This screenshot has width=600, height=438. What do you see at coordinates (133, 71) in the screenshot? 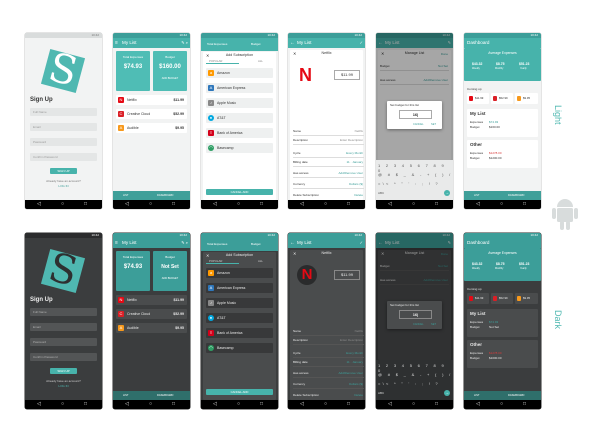
I see `total-expenses-card: Total Expenses $74.93` at bounding box center [133, 71].